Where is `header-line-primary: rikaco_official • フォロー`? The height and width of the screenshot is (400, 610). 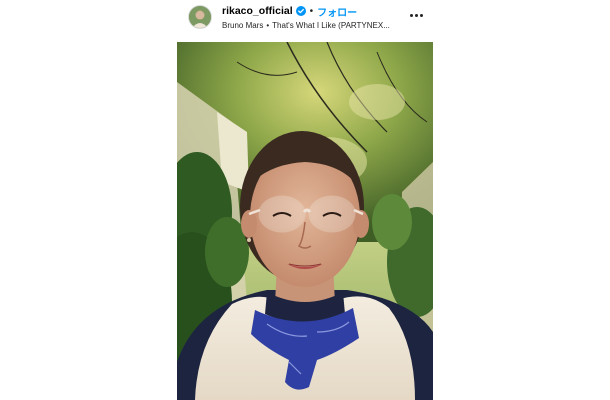 header-line-primary: rikaco_official • フォロー is located at coordinates (289, 11).